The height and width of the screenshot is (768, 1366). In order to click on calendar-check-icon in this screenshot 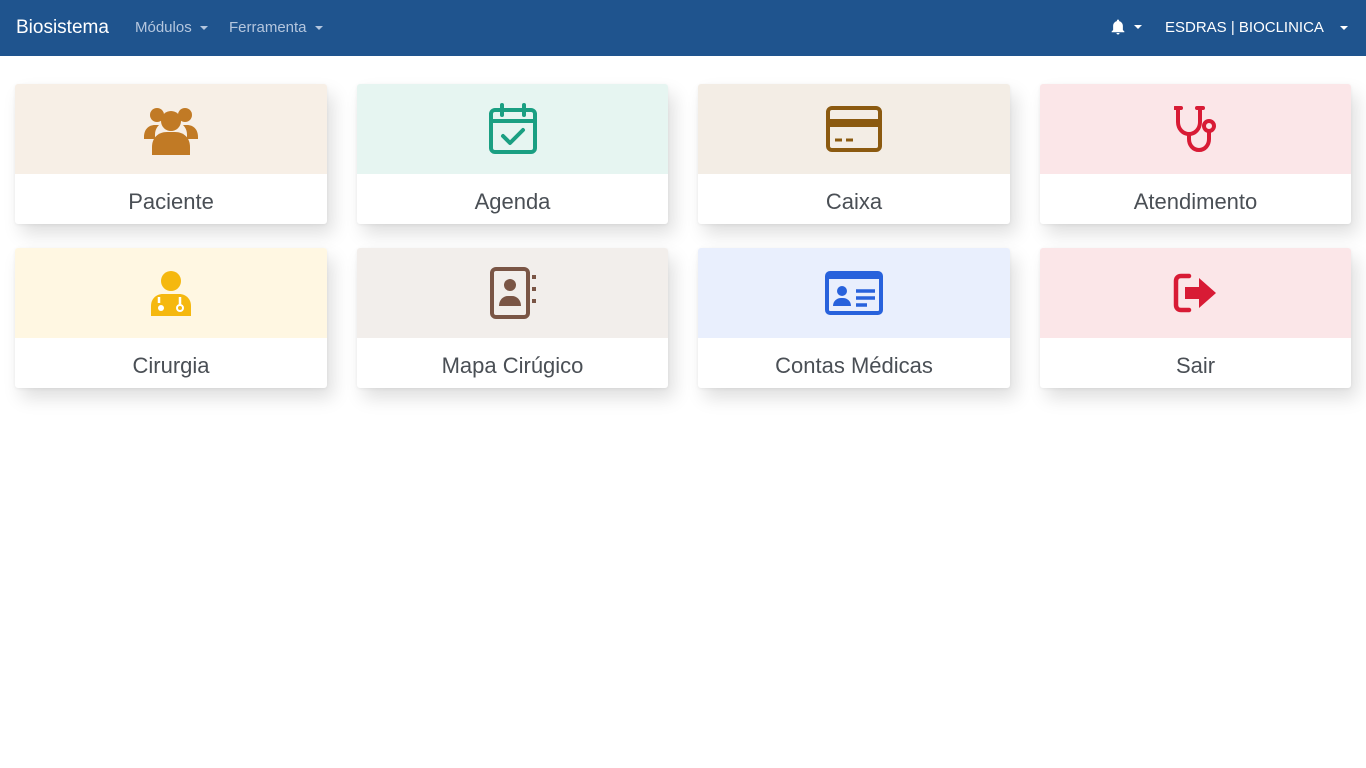, I will do `click(512, 128)`.